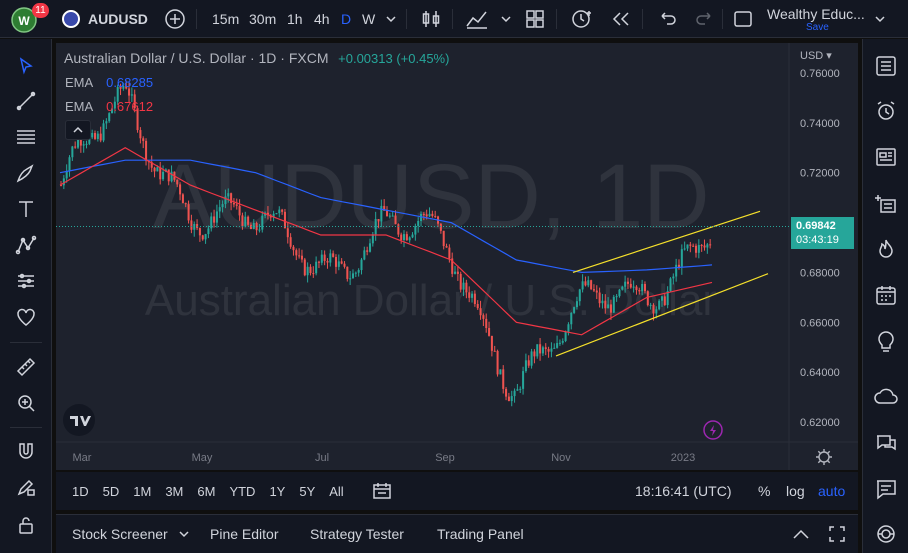 This screenshot has width=908, height=553. I want to click on fire-icon, so click(886, 249).